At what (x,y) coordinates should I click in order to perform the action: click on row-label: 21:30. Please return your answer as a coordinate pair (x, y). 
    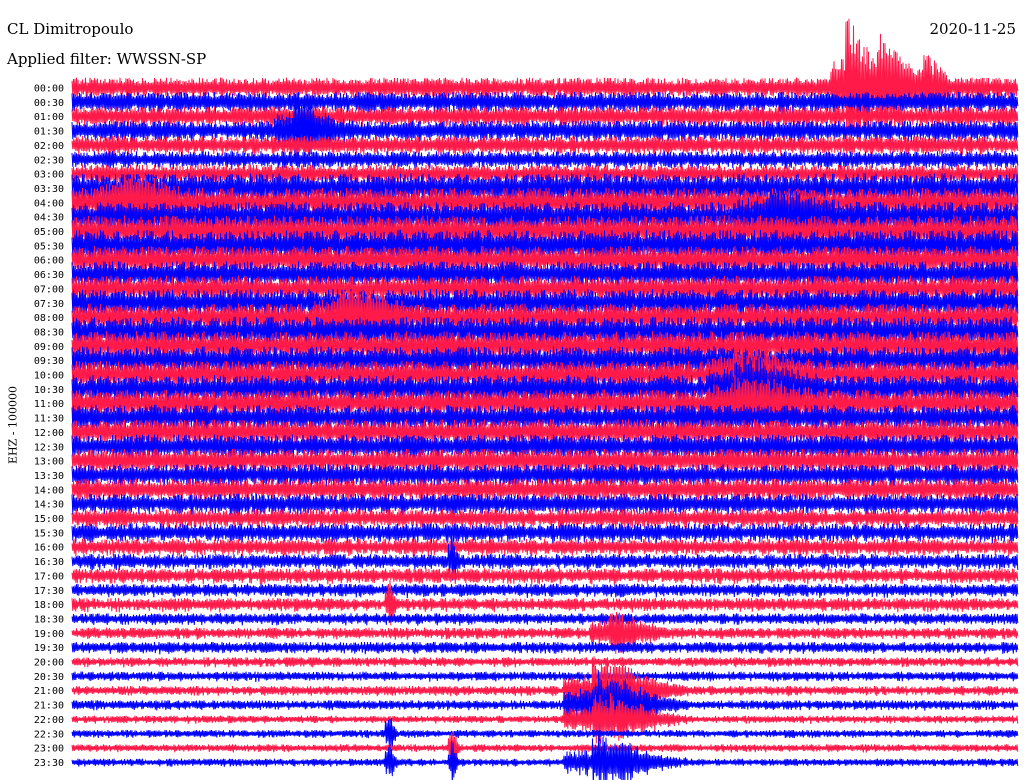
    Looking at the image, I should click on (49, 706).